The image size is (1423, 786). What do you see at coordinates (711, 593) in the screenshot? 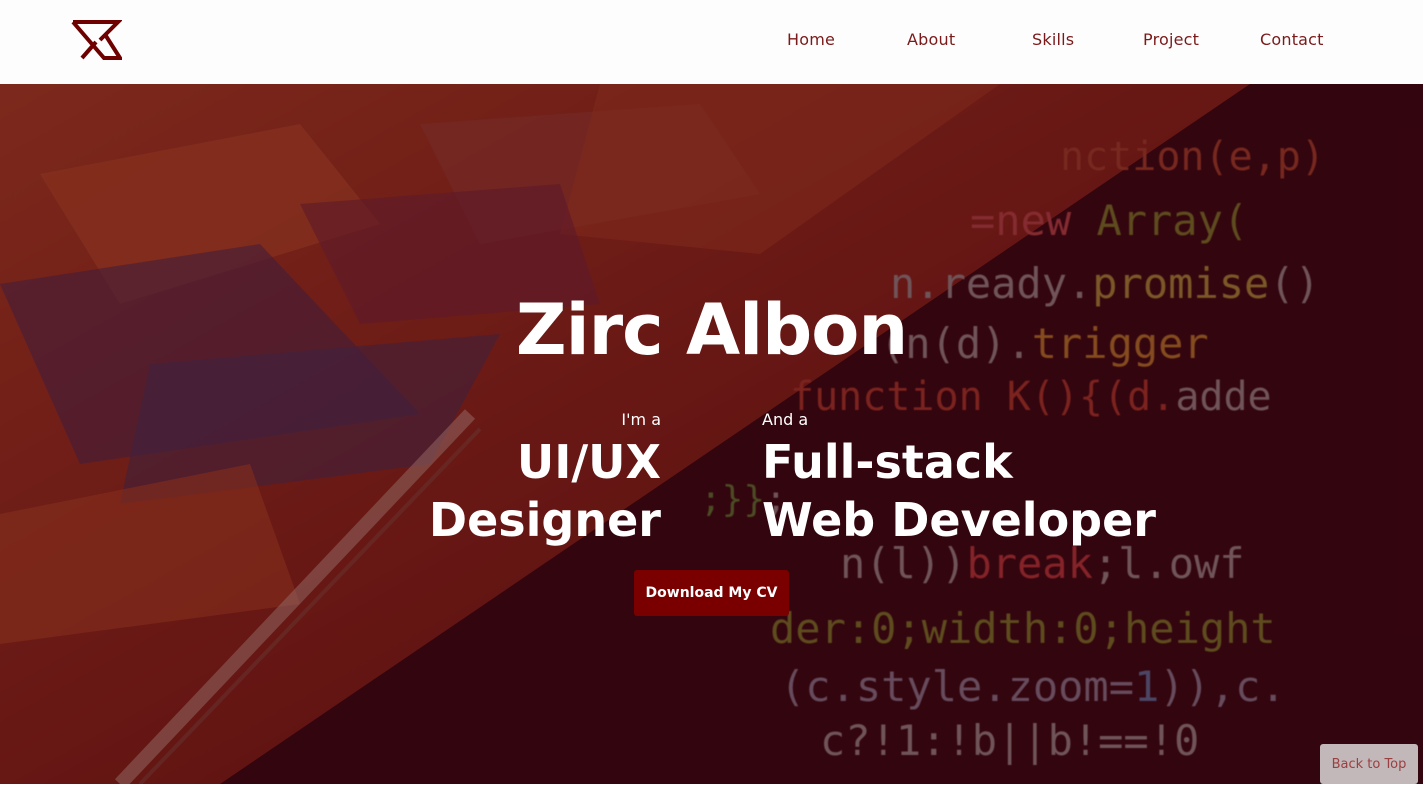
I see `download-cv-button: Download My CV` at bounding box center [711, 593].